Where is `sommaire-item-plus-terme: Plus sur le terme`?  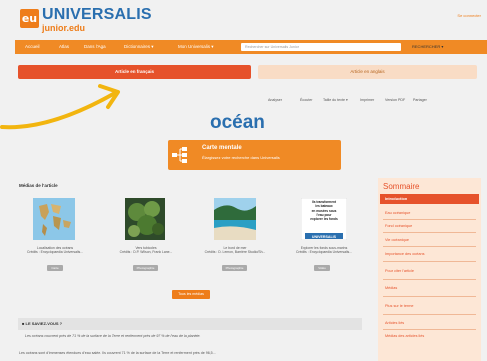 sommaire-item-plus-terme: Plus sur le terme is located at coordinates (399, 306).